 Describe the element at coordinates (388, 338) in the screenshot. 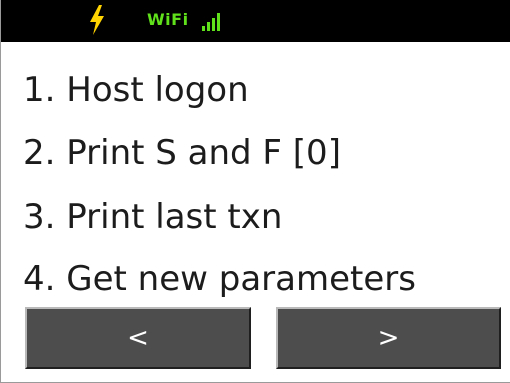

I see `next-page-button: >` at that location.